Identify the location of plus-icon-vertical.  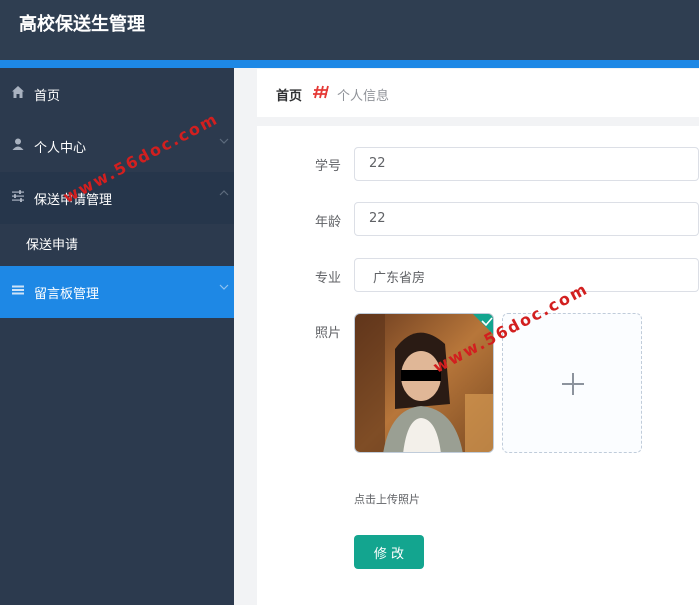
(573, 384).